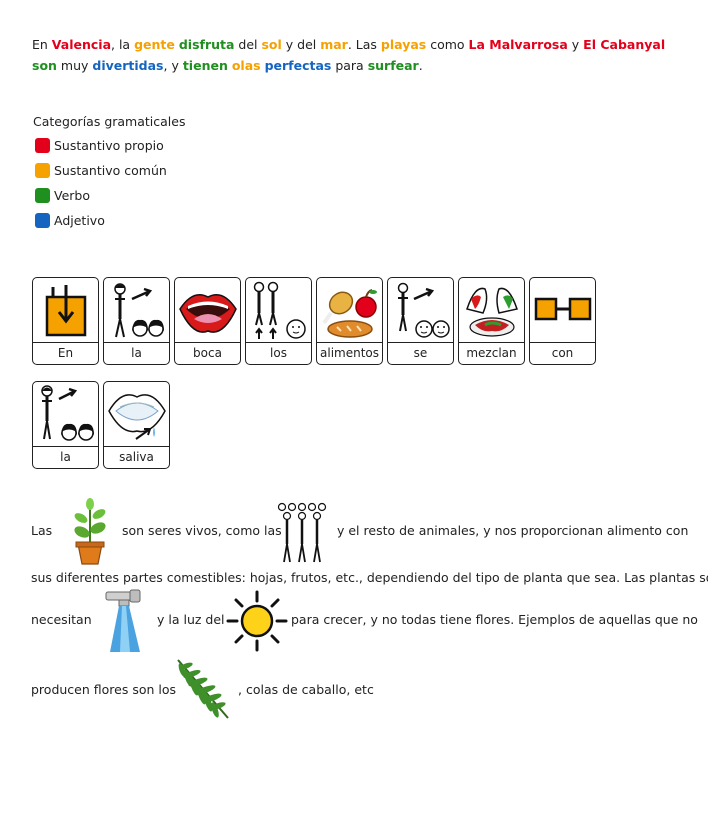  What do you see at coordinates (301, 44) in the screenshot?
I see `sentence-text: y del` at bounding box center [301, 44].